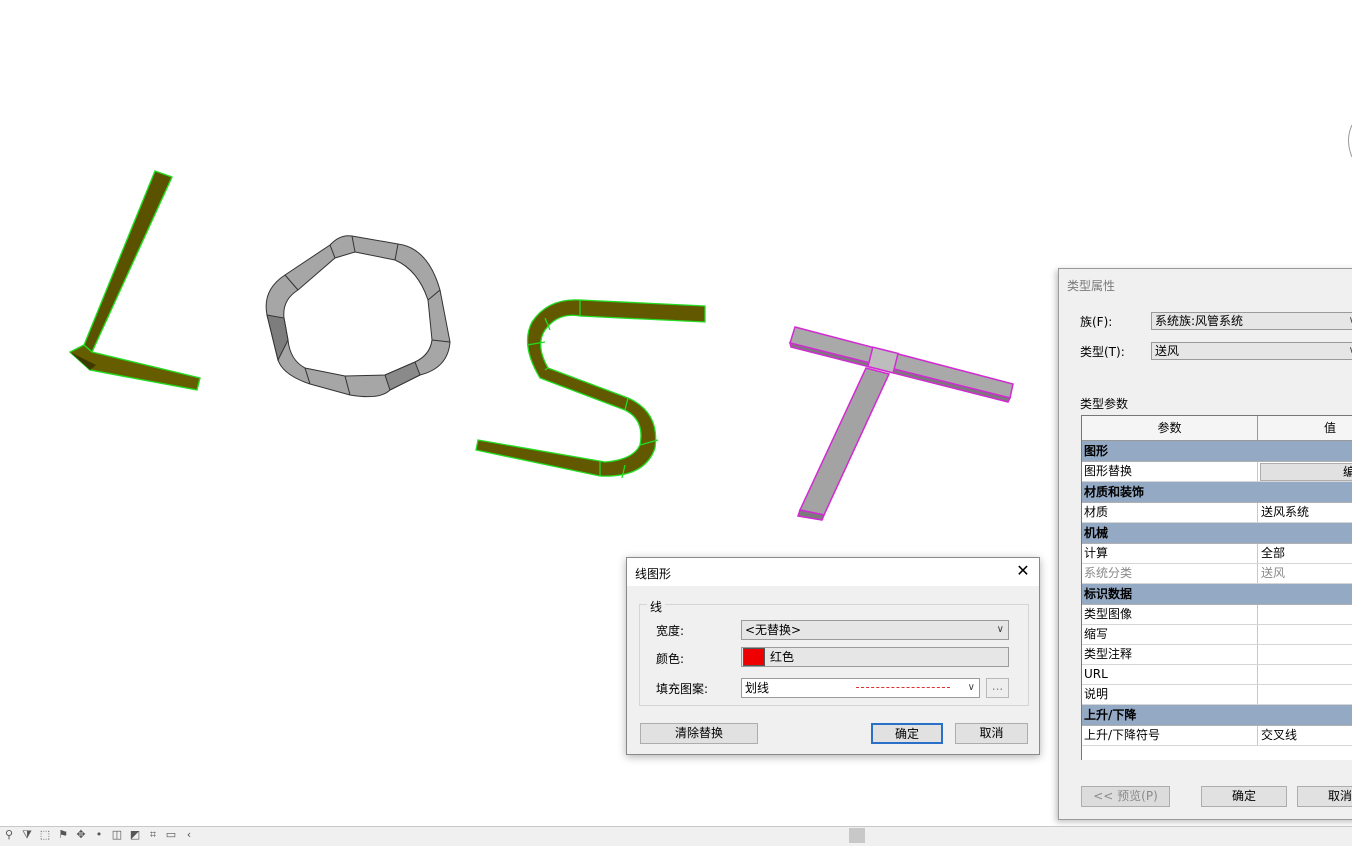 The image size is (1352, 846). Describe the element at coordinates (1170, 694) in the screenshot. I see `parameter-name: 说明` at that location.